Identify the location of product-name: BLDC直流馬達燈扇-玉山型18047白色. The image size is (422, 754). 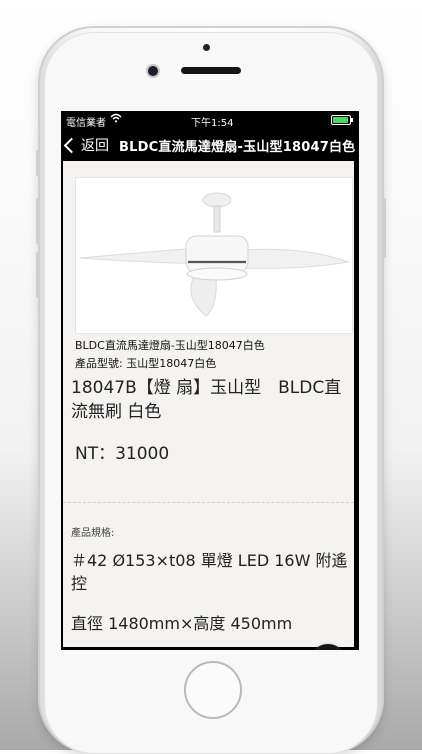
(170, 345).